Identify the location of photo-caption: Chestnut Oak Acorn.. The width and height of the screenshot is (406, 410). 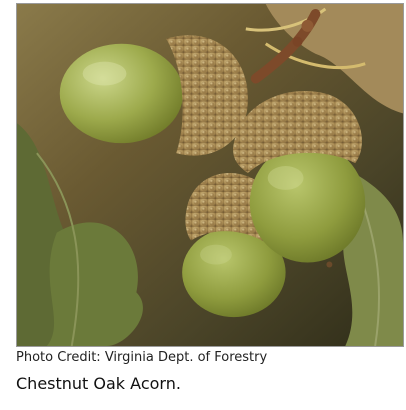
(98, 383).